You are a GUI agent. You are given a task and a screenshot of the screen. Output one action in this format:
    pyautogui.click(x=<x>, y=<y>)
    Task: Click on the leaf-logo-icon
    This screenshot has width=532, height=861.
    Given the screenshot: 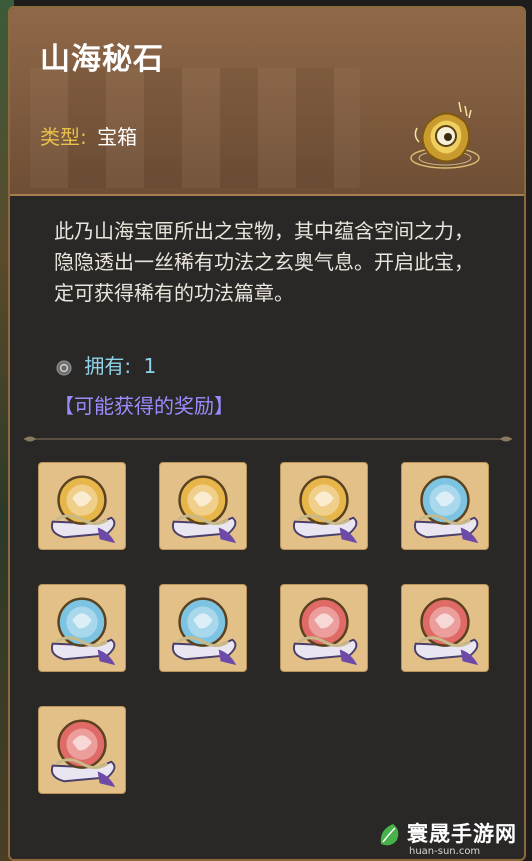 What is the action you would take?
    pyautogui.click(x=389, y=835)
    